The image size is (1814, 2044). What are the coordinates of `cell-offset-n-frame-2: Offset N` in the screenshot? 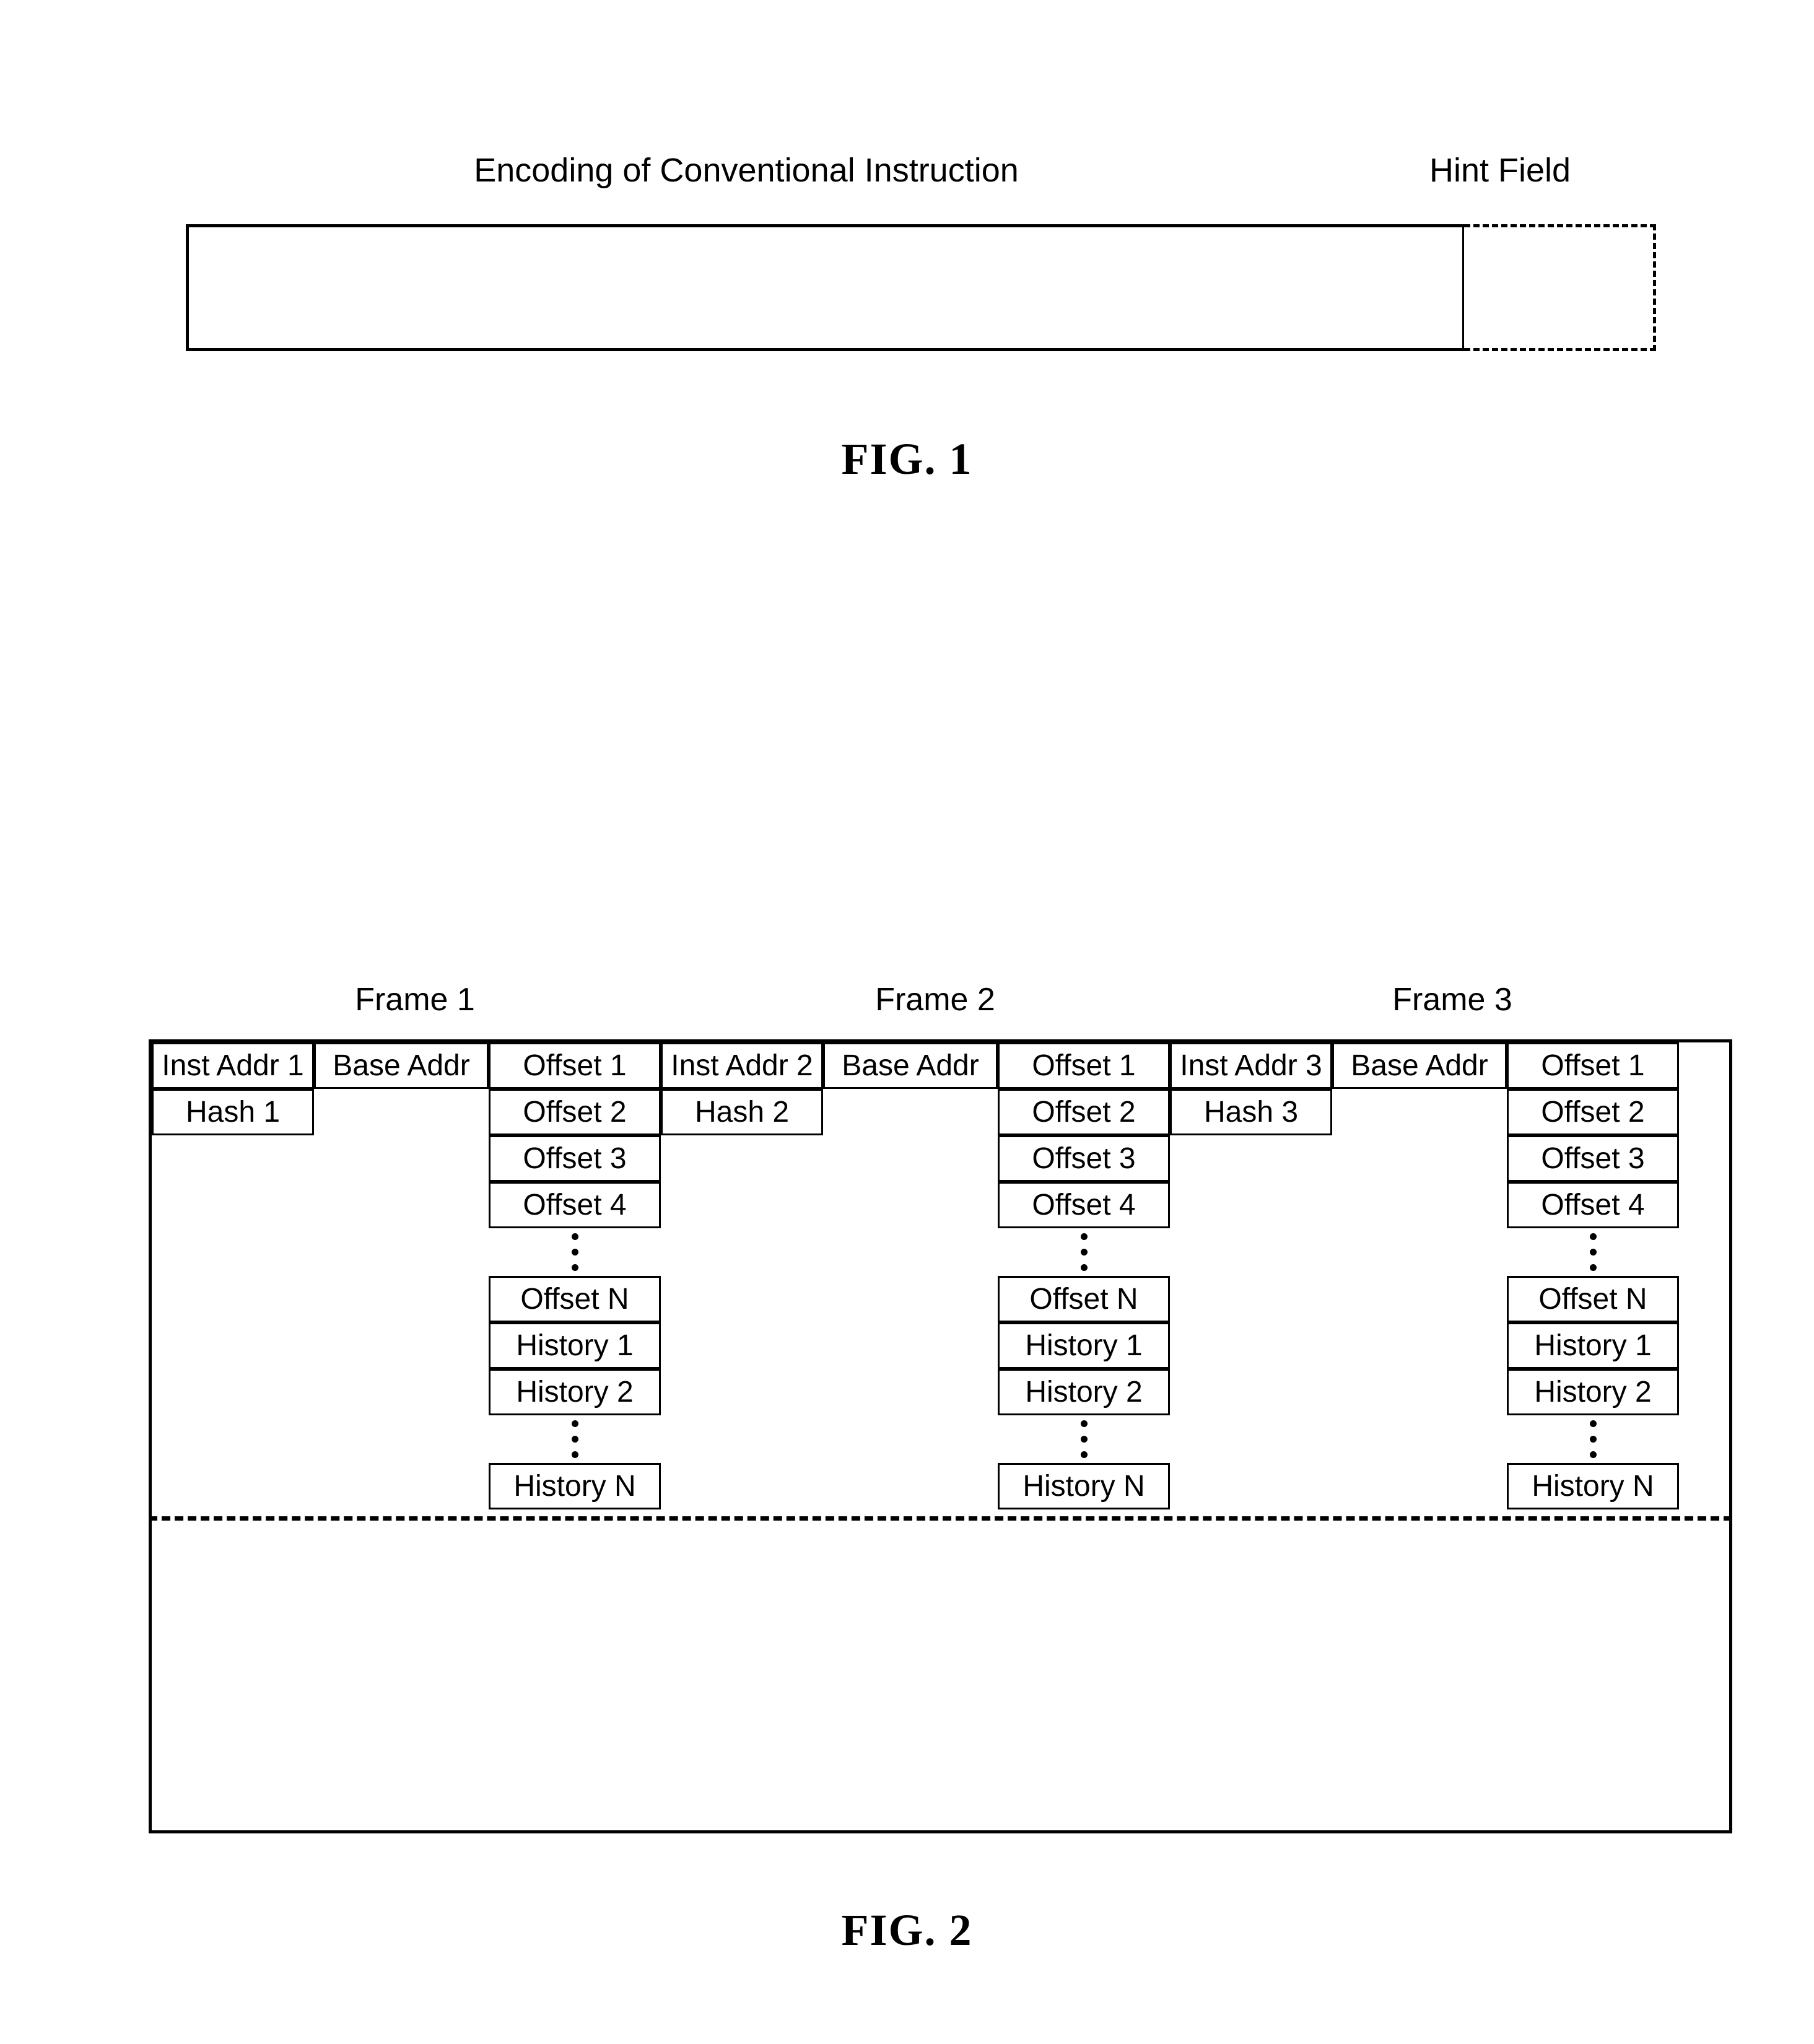 It's located at (1084, 1299).